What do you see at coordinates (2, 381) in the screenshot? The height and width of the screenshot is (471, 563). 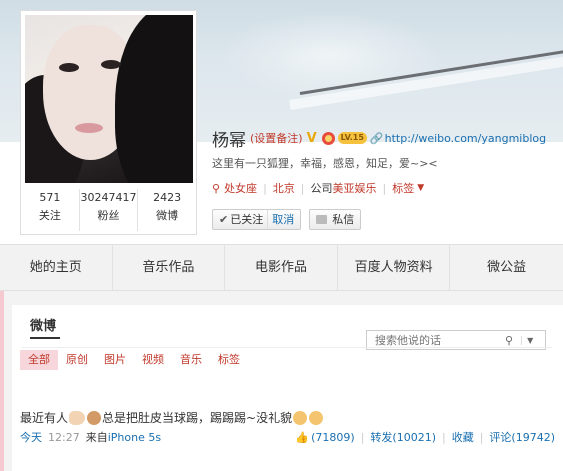 I see `left-accent` at bounding box center [2, 381].